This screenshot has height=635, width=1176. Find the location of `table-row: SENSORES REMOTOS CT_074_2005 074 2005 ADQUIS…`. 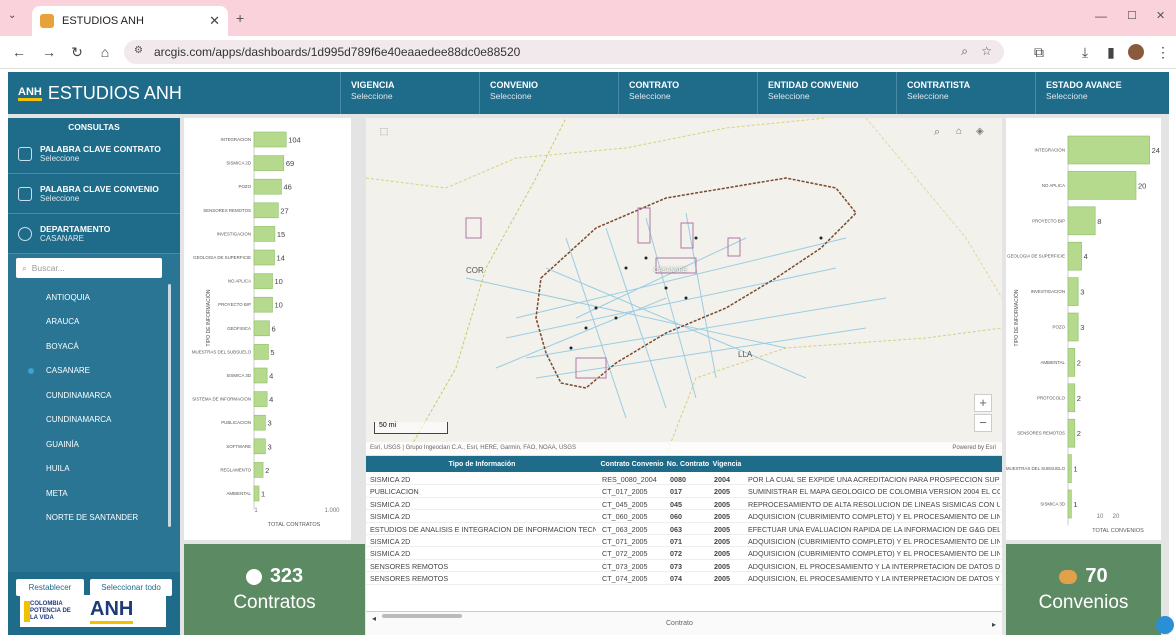

table-row: SENSORES REMOTOS CT_074_2005 074 2005 ADQUIS… is located at coordinates (684, 578).